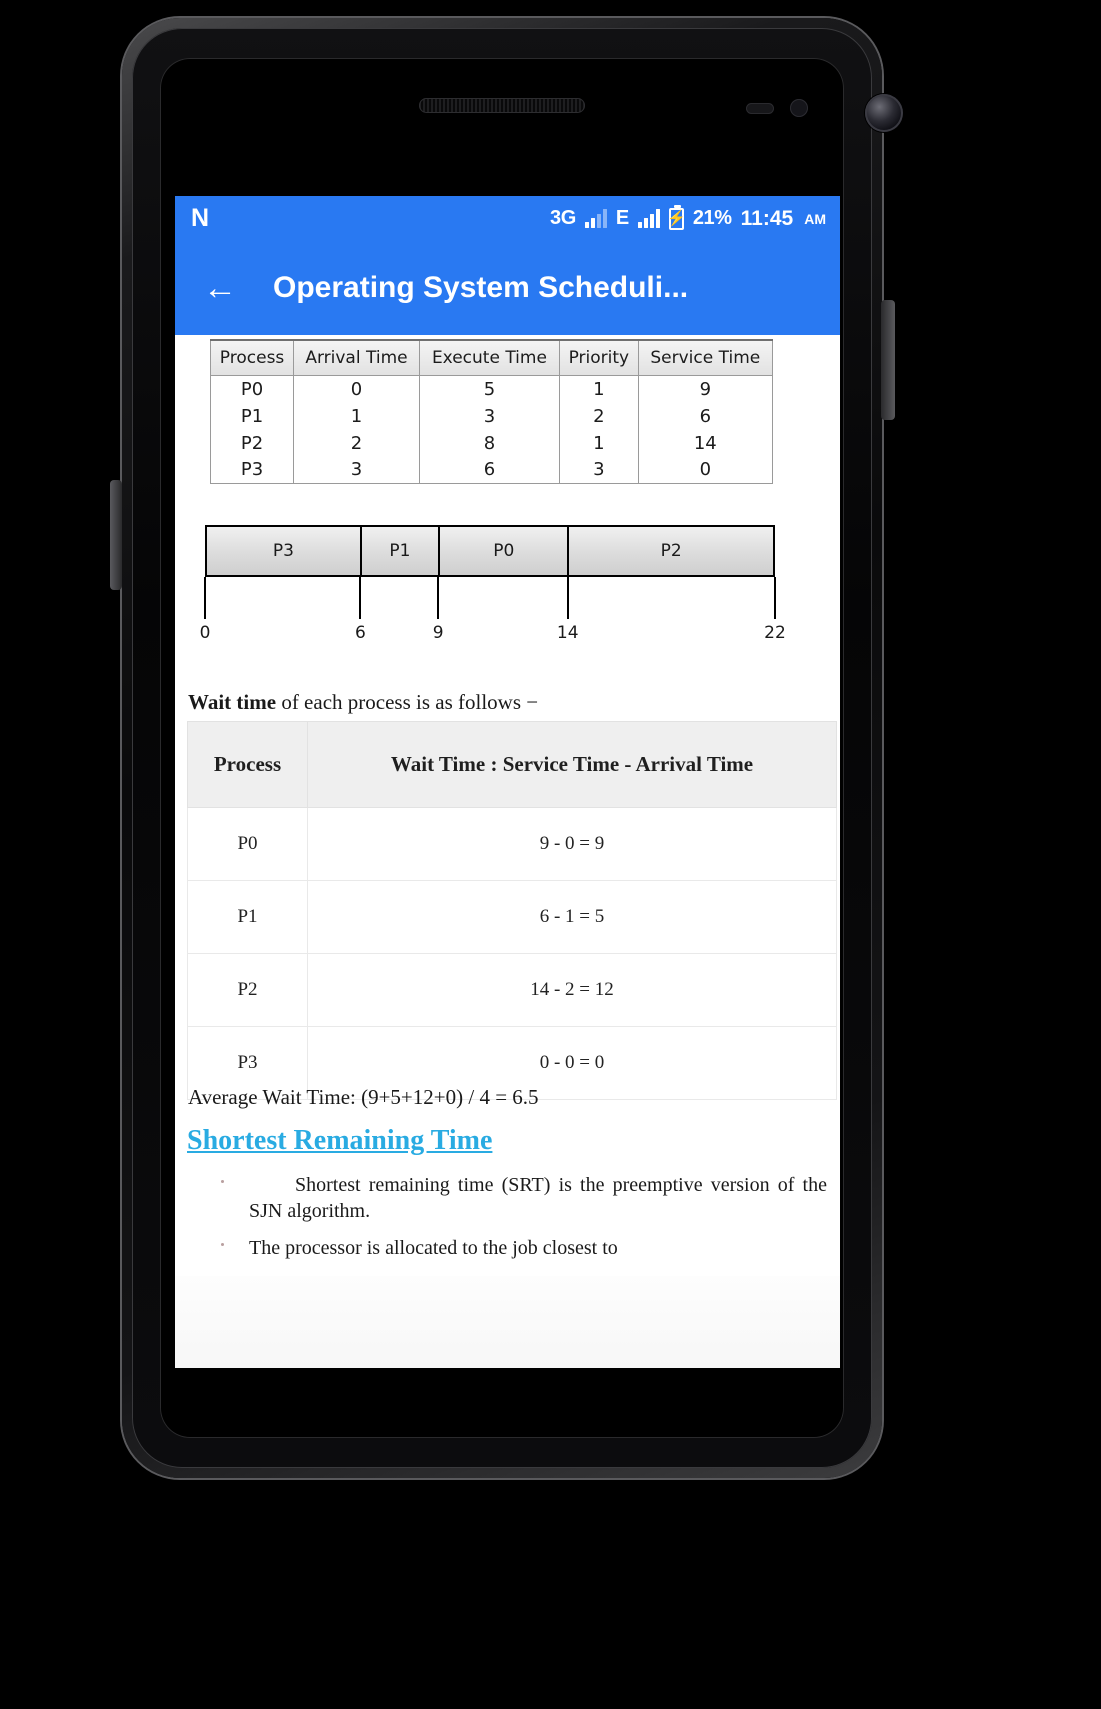 Image resolution: width=1101 pixels, height=1709 pixels. I want to click on front-camera-icon, so click(884, 113).